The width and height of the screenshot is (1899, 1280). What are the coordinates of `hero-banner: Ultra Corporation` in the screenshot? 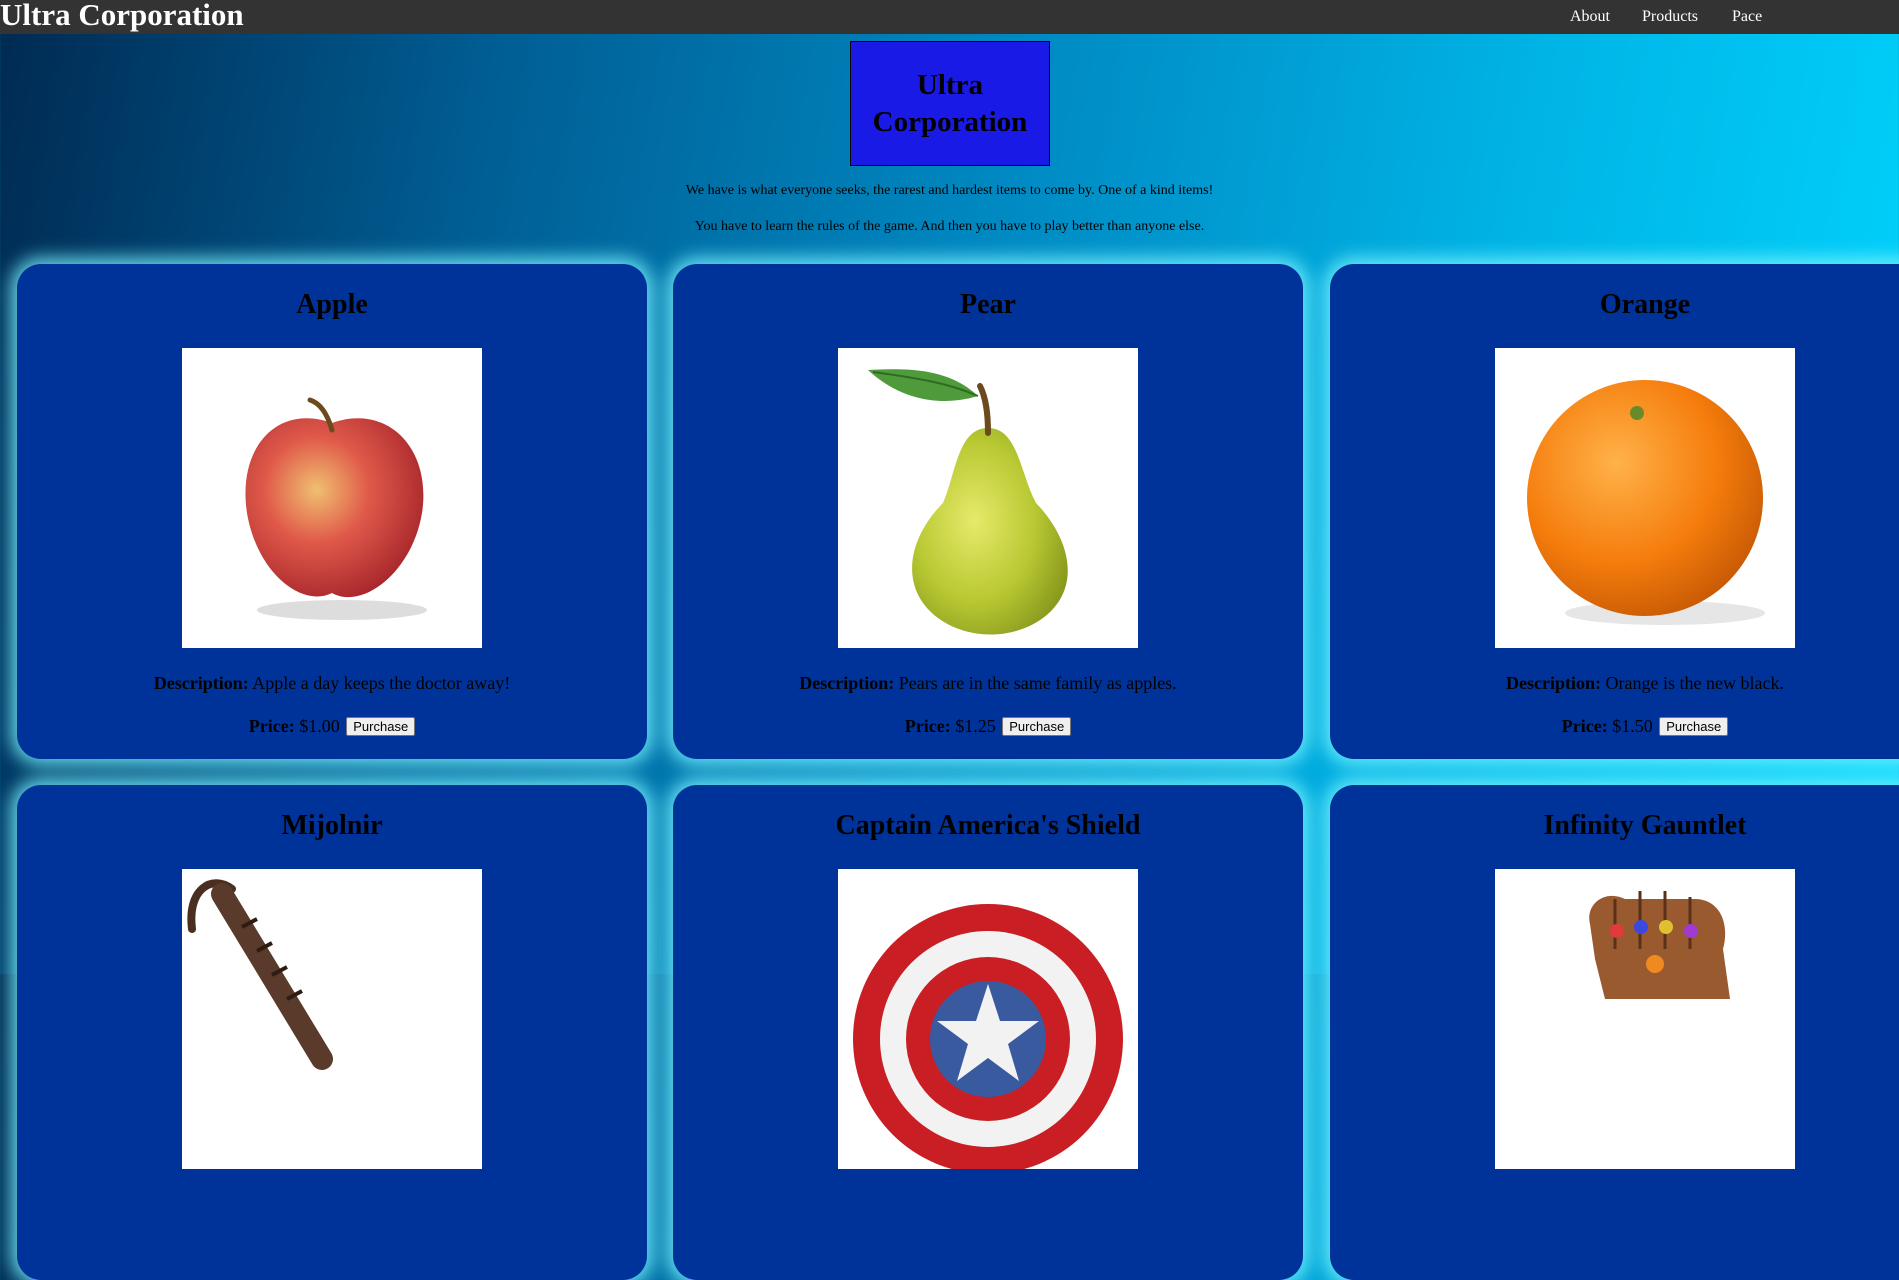 It's located at (950, 103).